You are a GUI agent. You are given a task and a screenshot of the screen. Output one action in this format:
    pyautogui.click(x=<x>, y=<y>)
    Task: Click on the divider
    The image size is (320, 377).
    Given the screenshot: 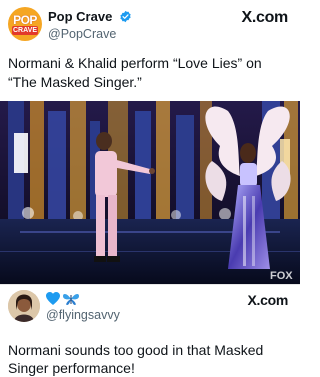 What is the action you would take?
    pyautogui.click(x=150, y=284)
    